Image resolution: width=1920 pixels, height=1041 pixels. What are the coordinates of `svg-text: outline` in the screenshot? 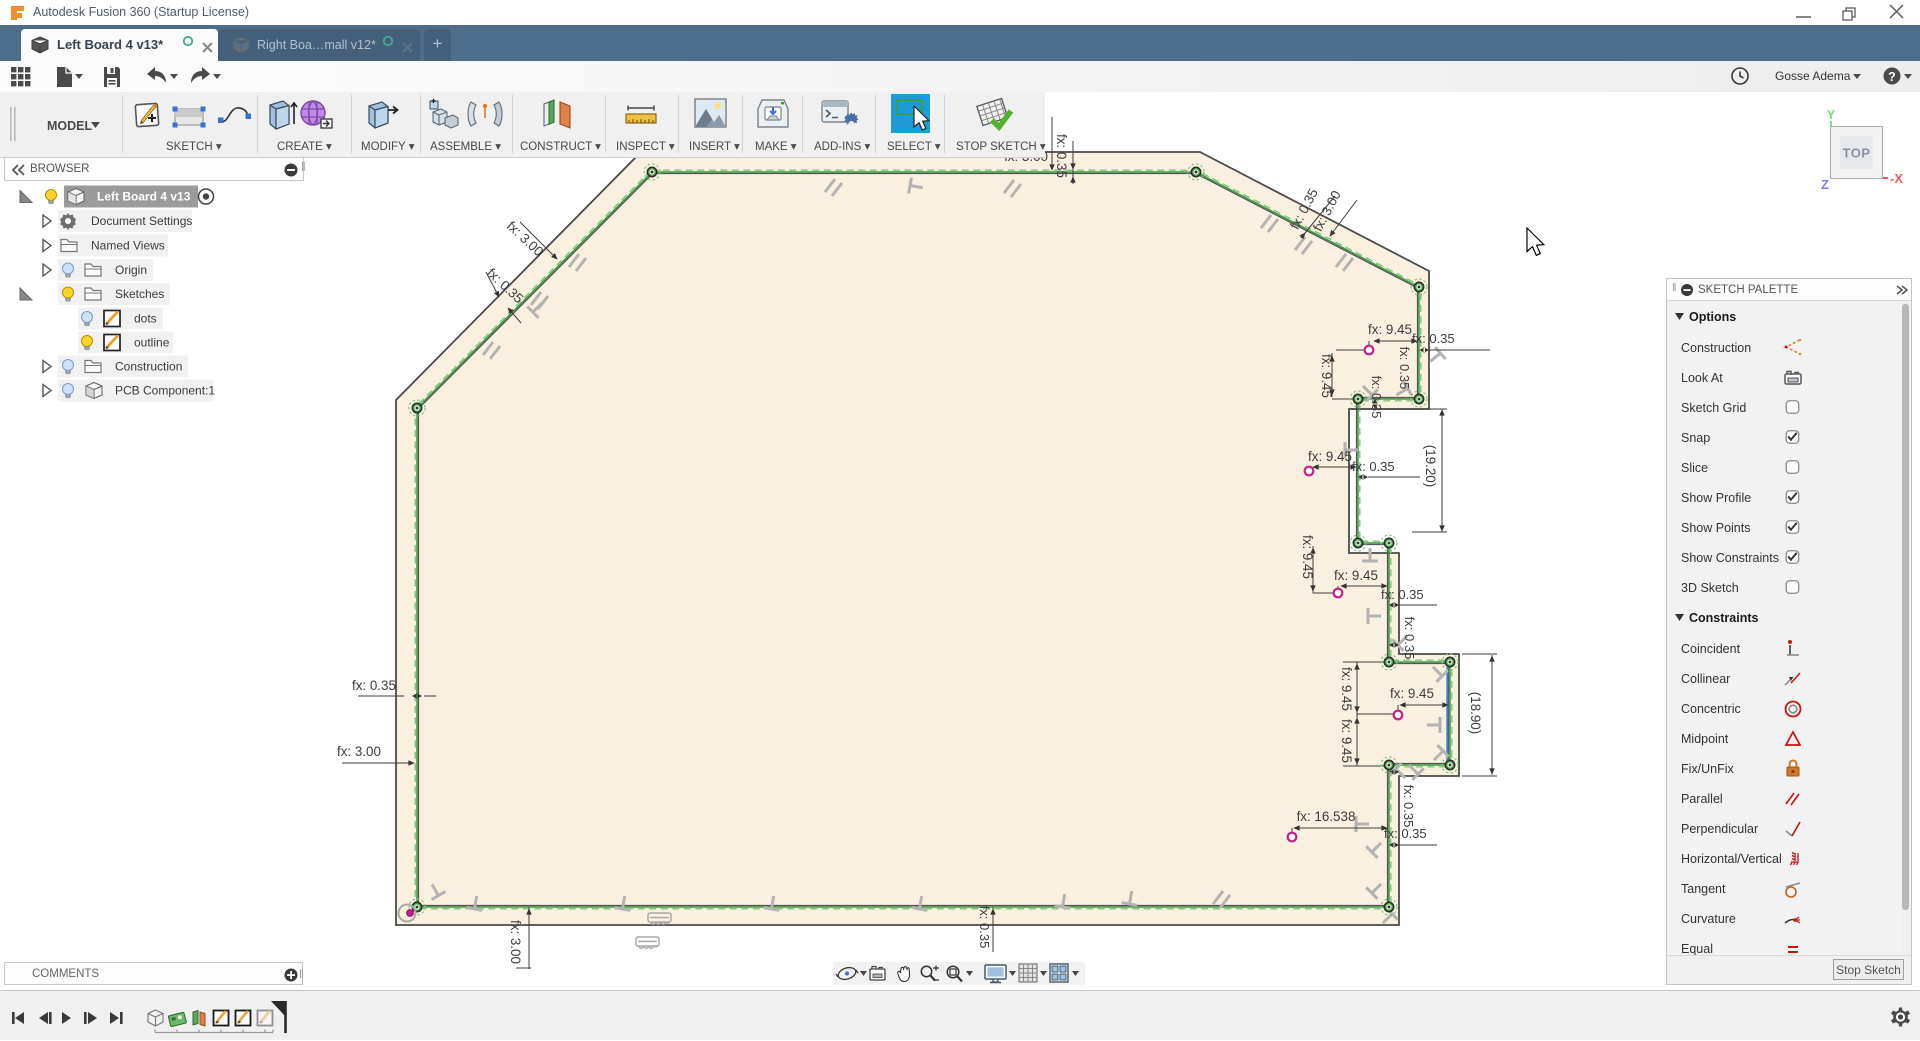 It's located at (152, 343).